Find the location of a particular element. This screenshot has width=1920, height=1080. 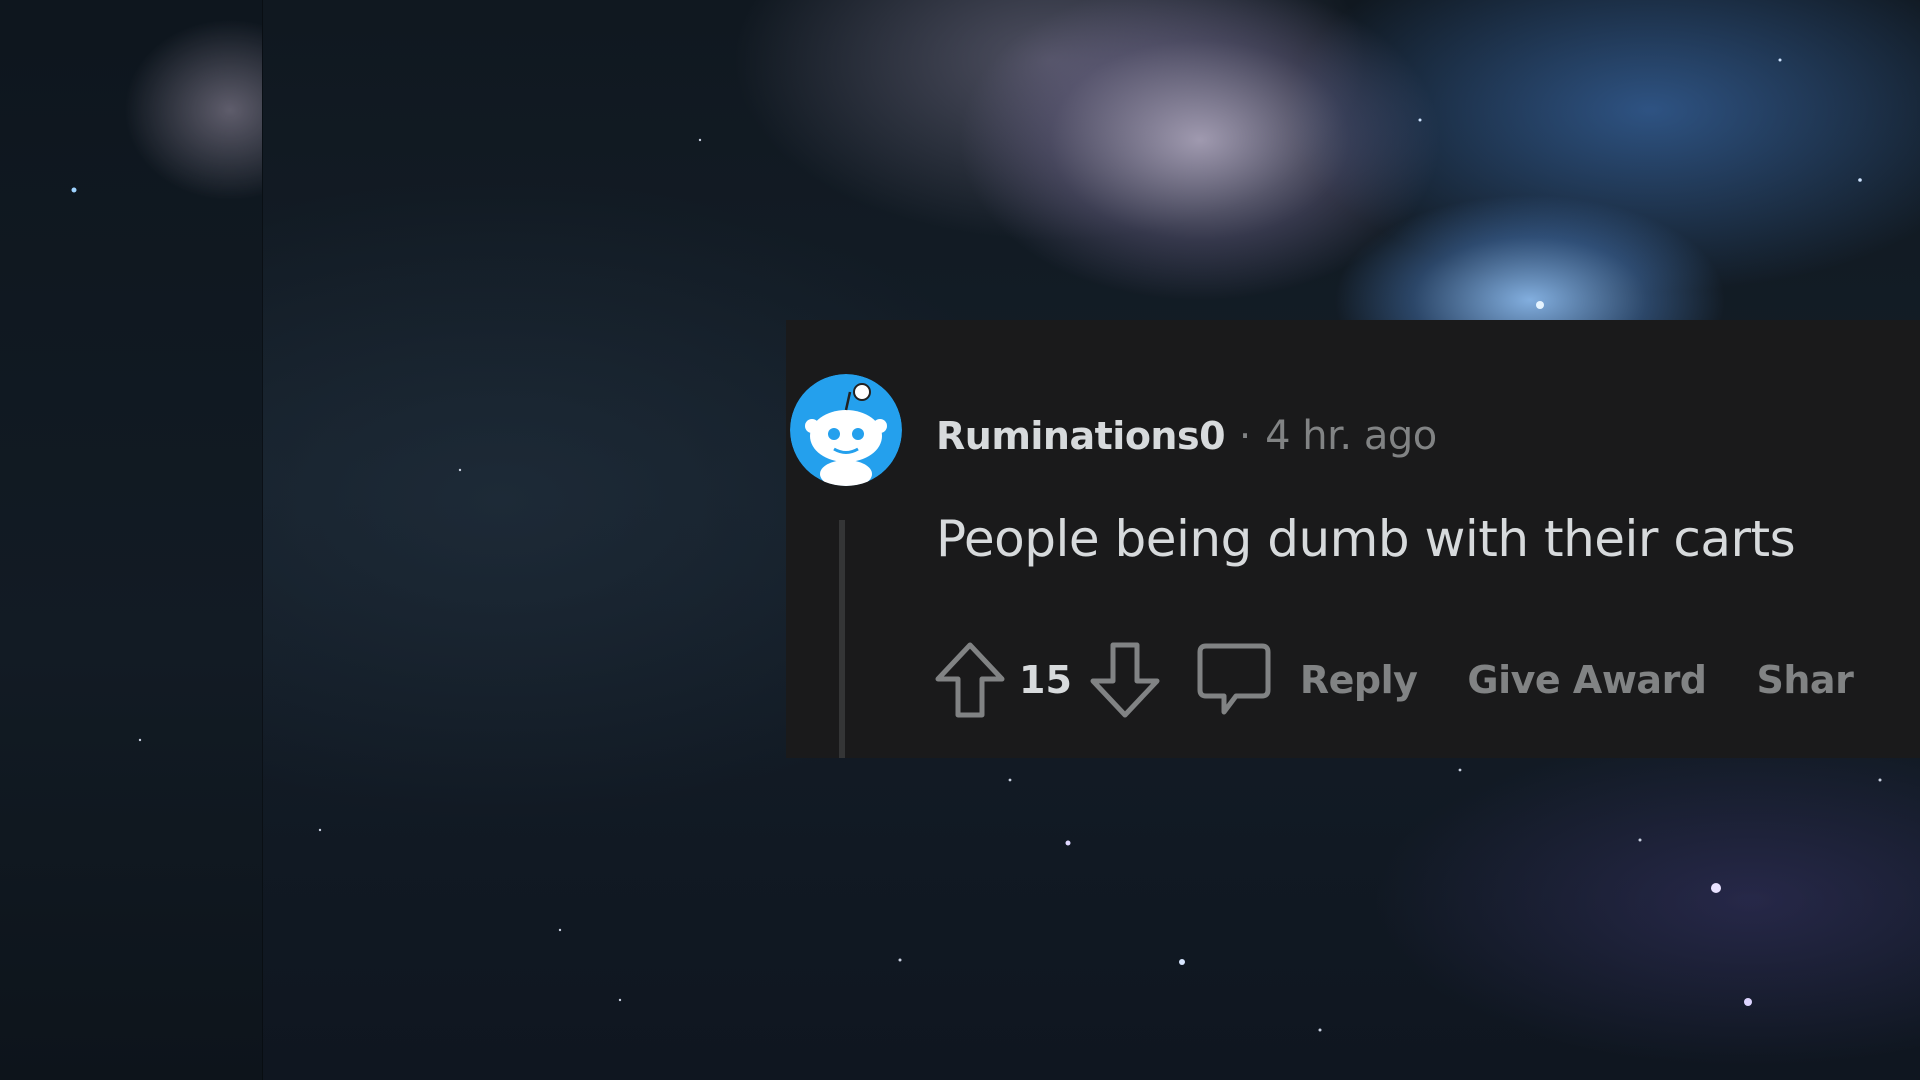

arrow-down-icon is located at coordinates (1125, 680).